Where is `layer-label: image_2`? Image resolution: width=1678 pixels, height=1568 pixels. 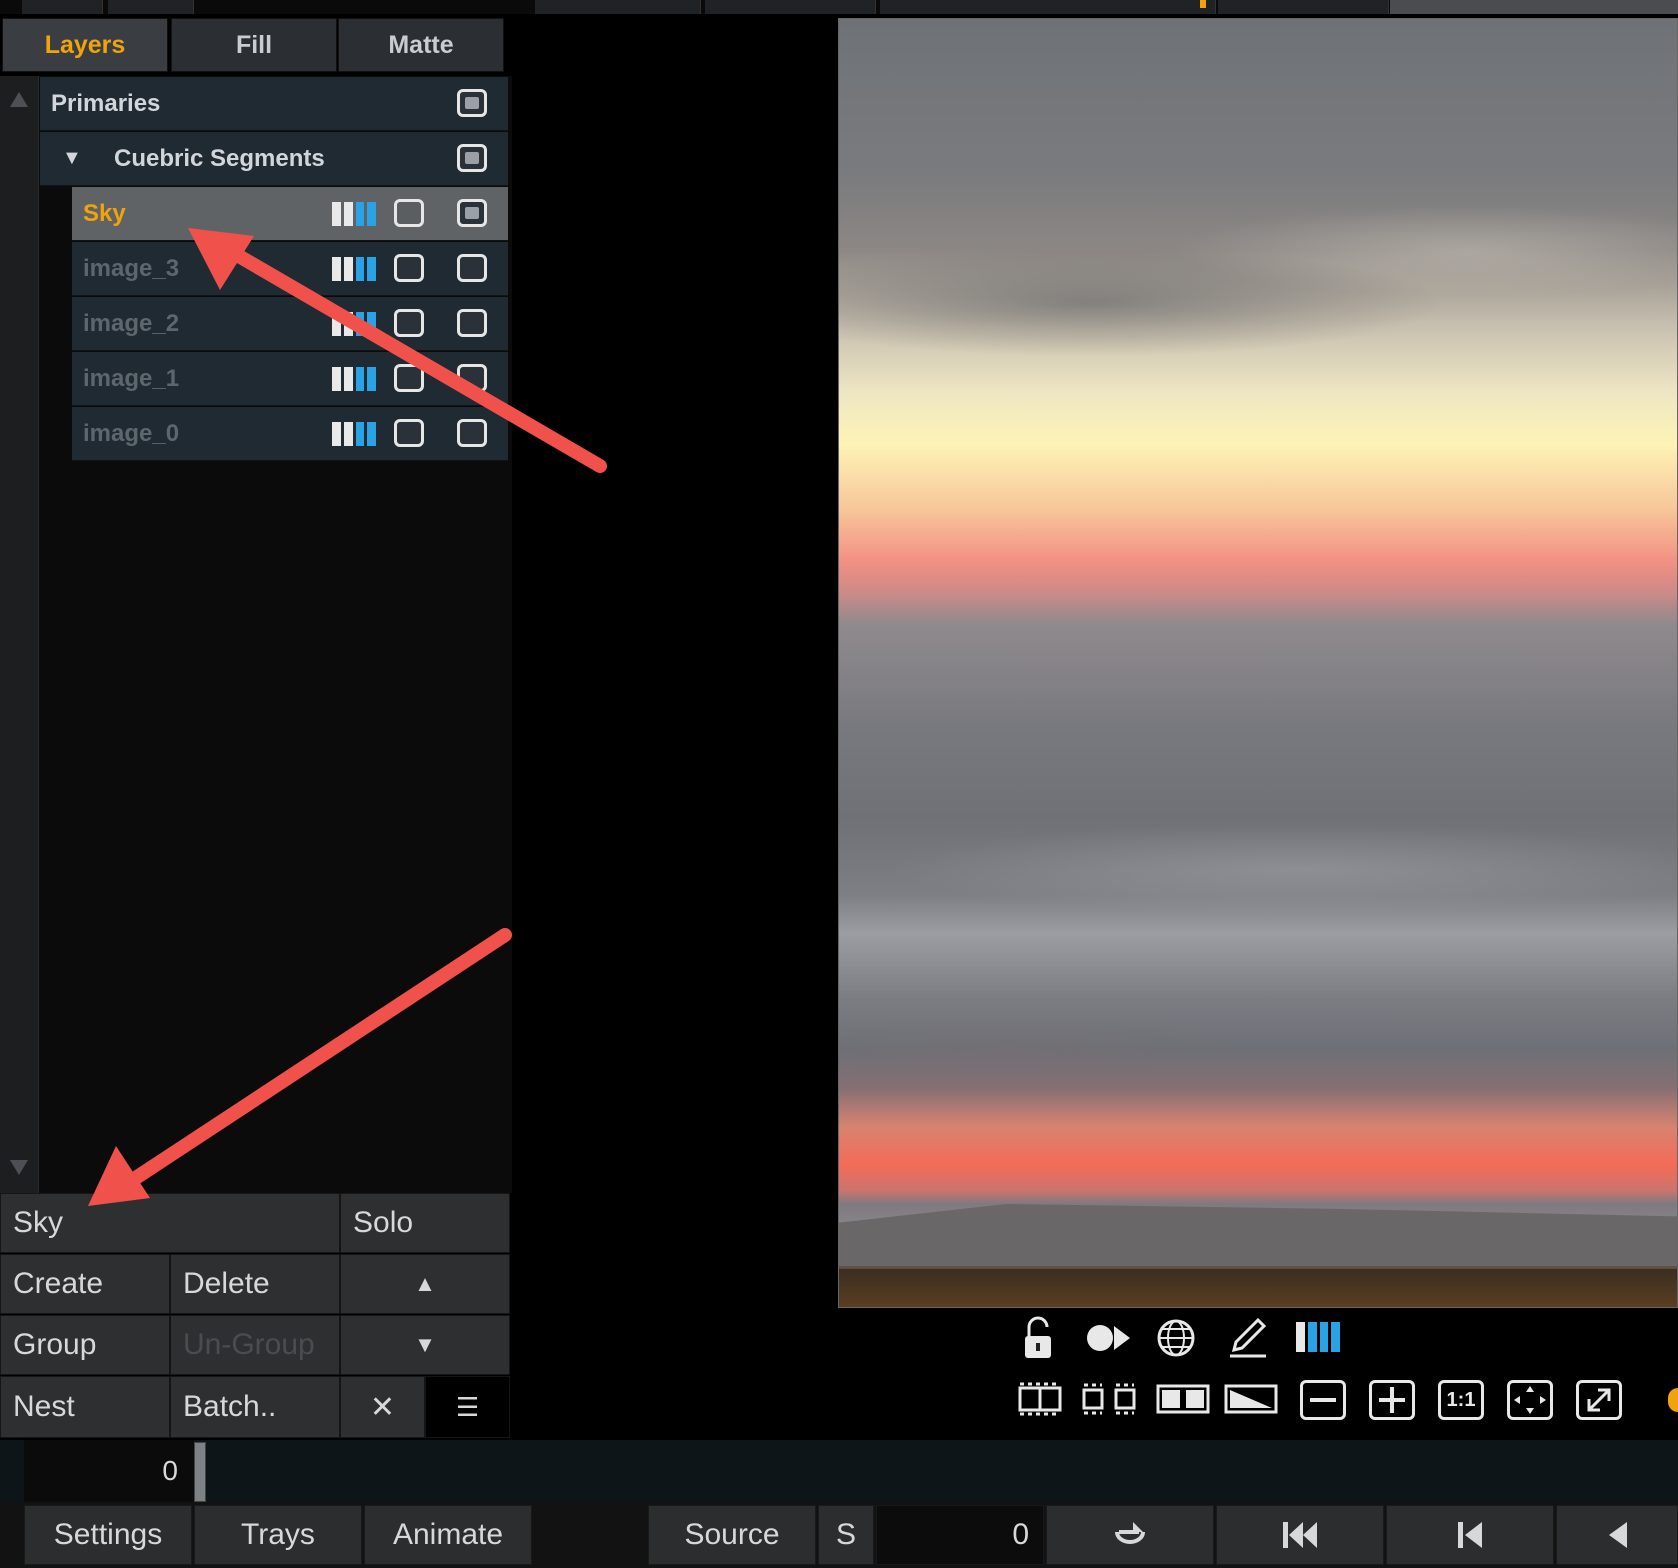 layer-label: image_2 is located at coordinates (131, 323).